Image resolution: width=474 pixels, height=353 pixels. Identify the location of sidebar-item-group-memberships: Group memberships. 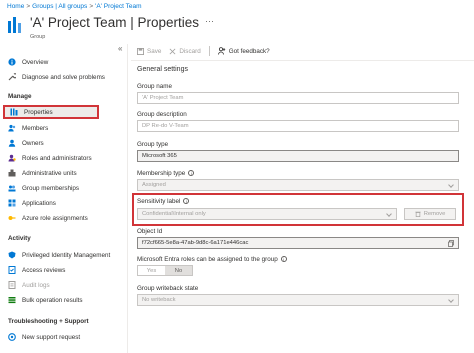
(43, 188).